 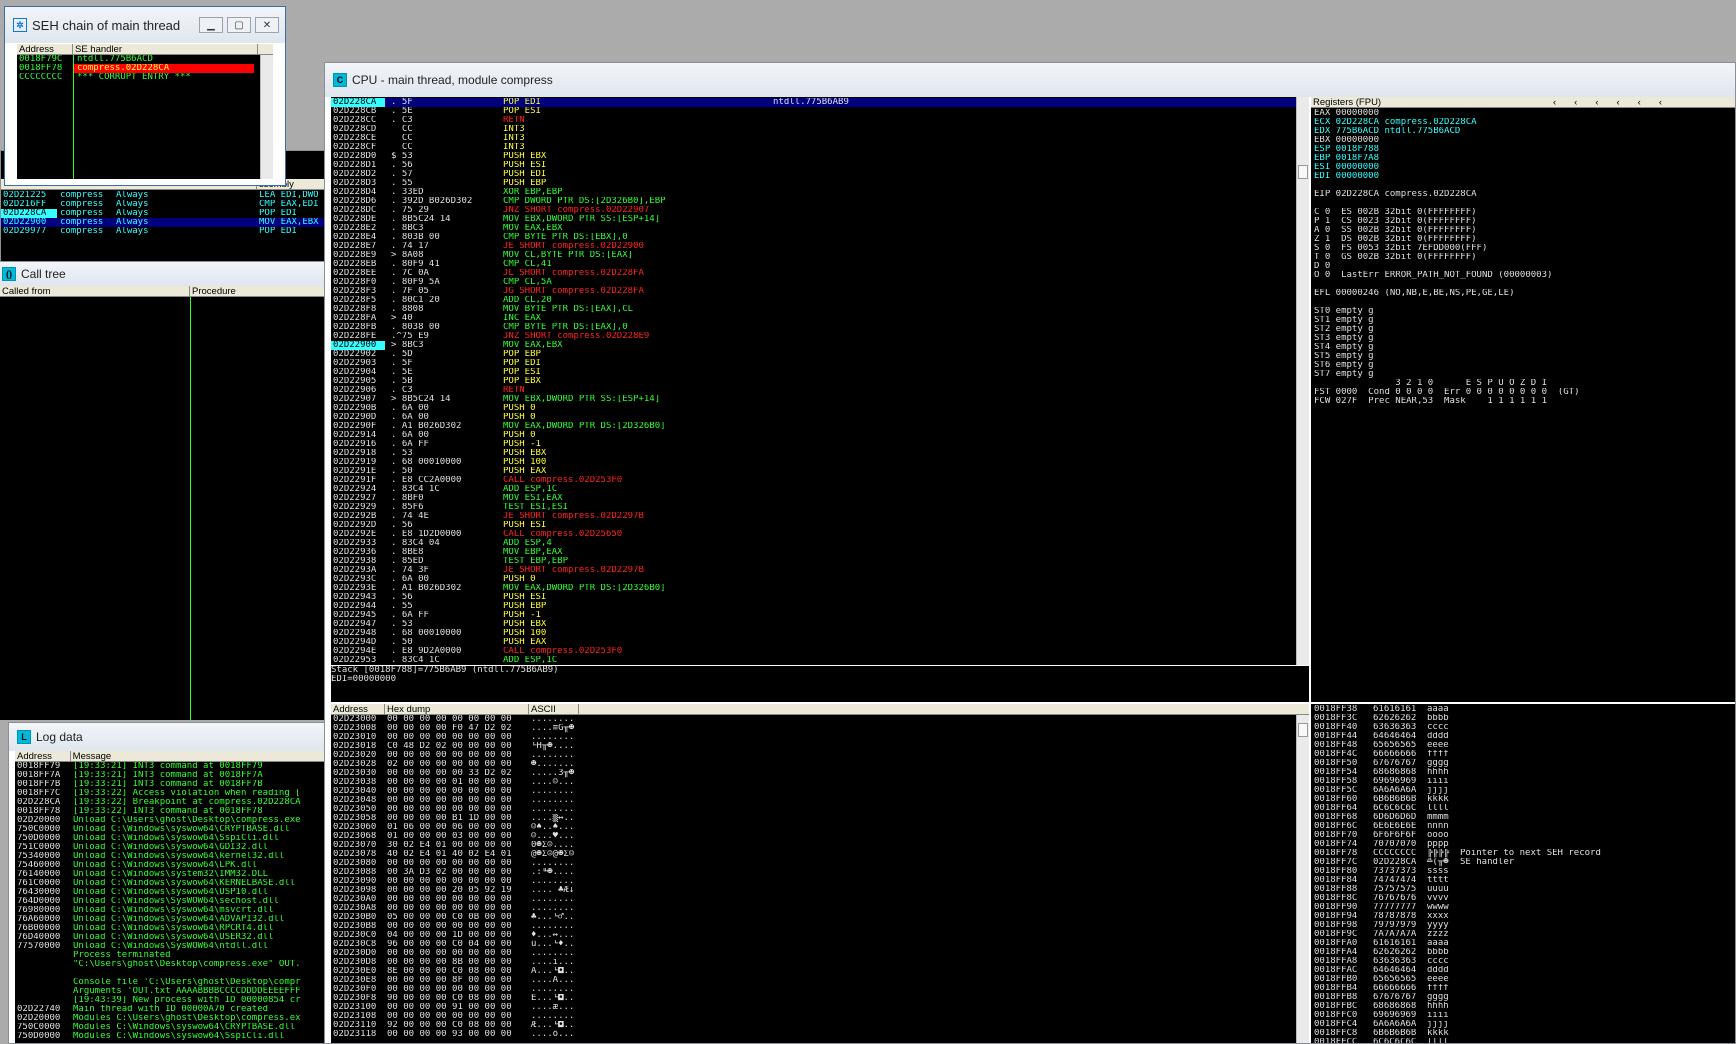 I want to click on stack-row: 0018FFB4 66666666 ffff, so click(x=1524, y=988).